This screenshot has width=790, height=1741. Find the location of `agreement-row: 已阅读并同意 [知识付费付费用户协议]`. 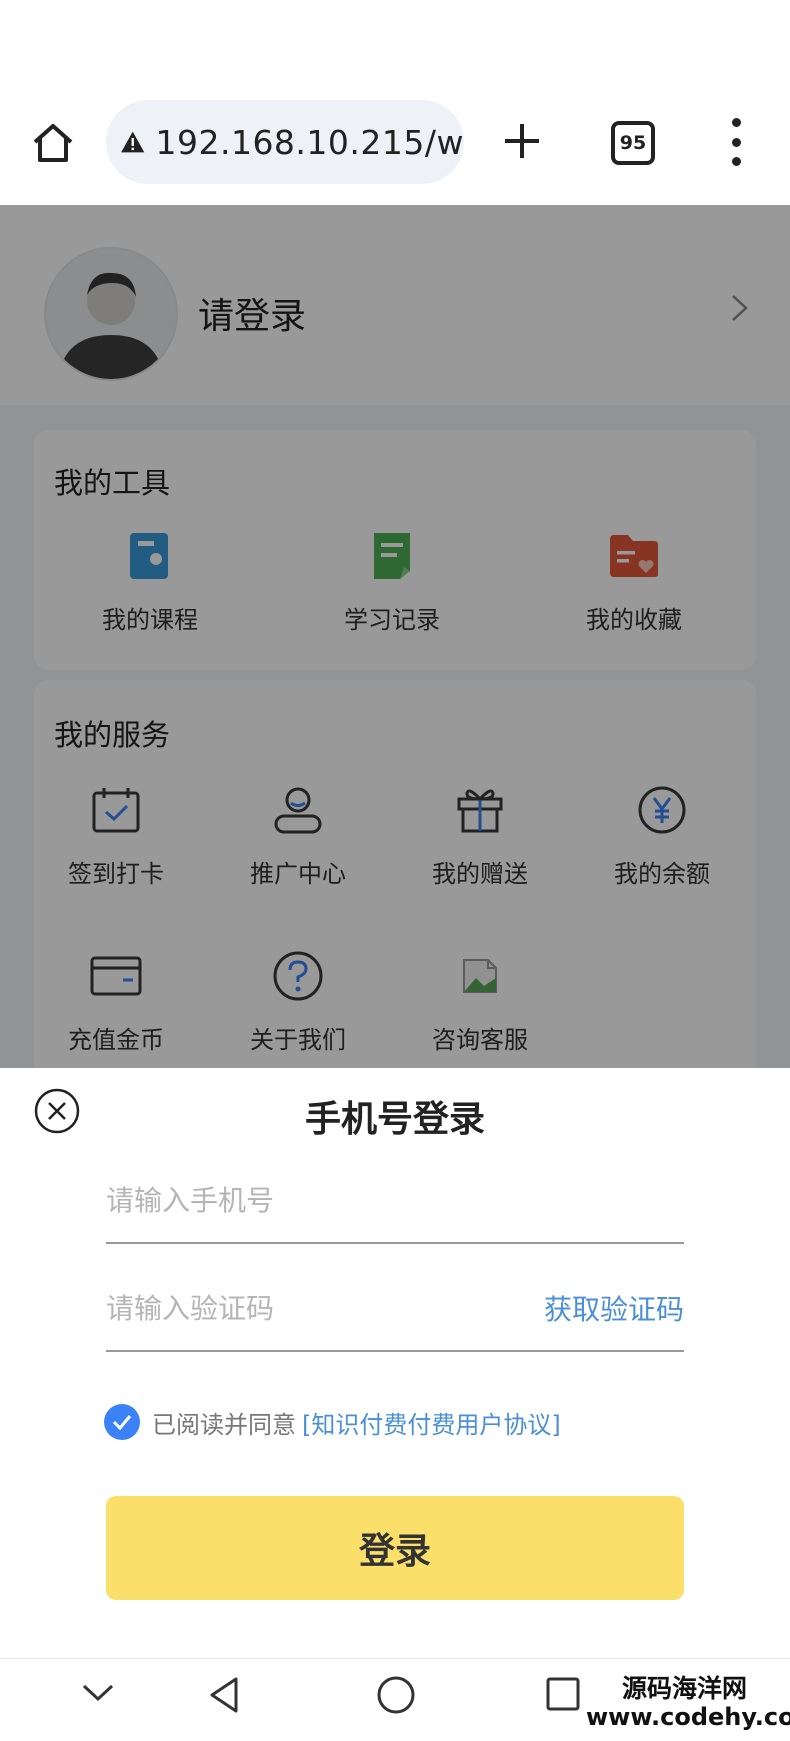

agreement-row: 已阅读并同意 [知识付费付费用户协议] is located at coordinates (332, 1422).